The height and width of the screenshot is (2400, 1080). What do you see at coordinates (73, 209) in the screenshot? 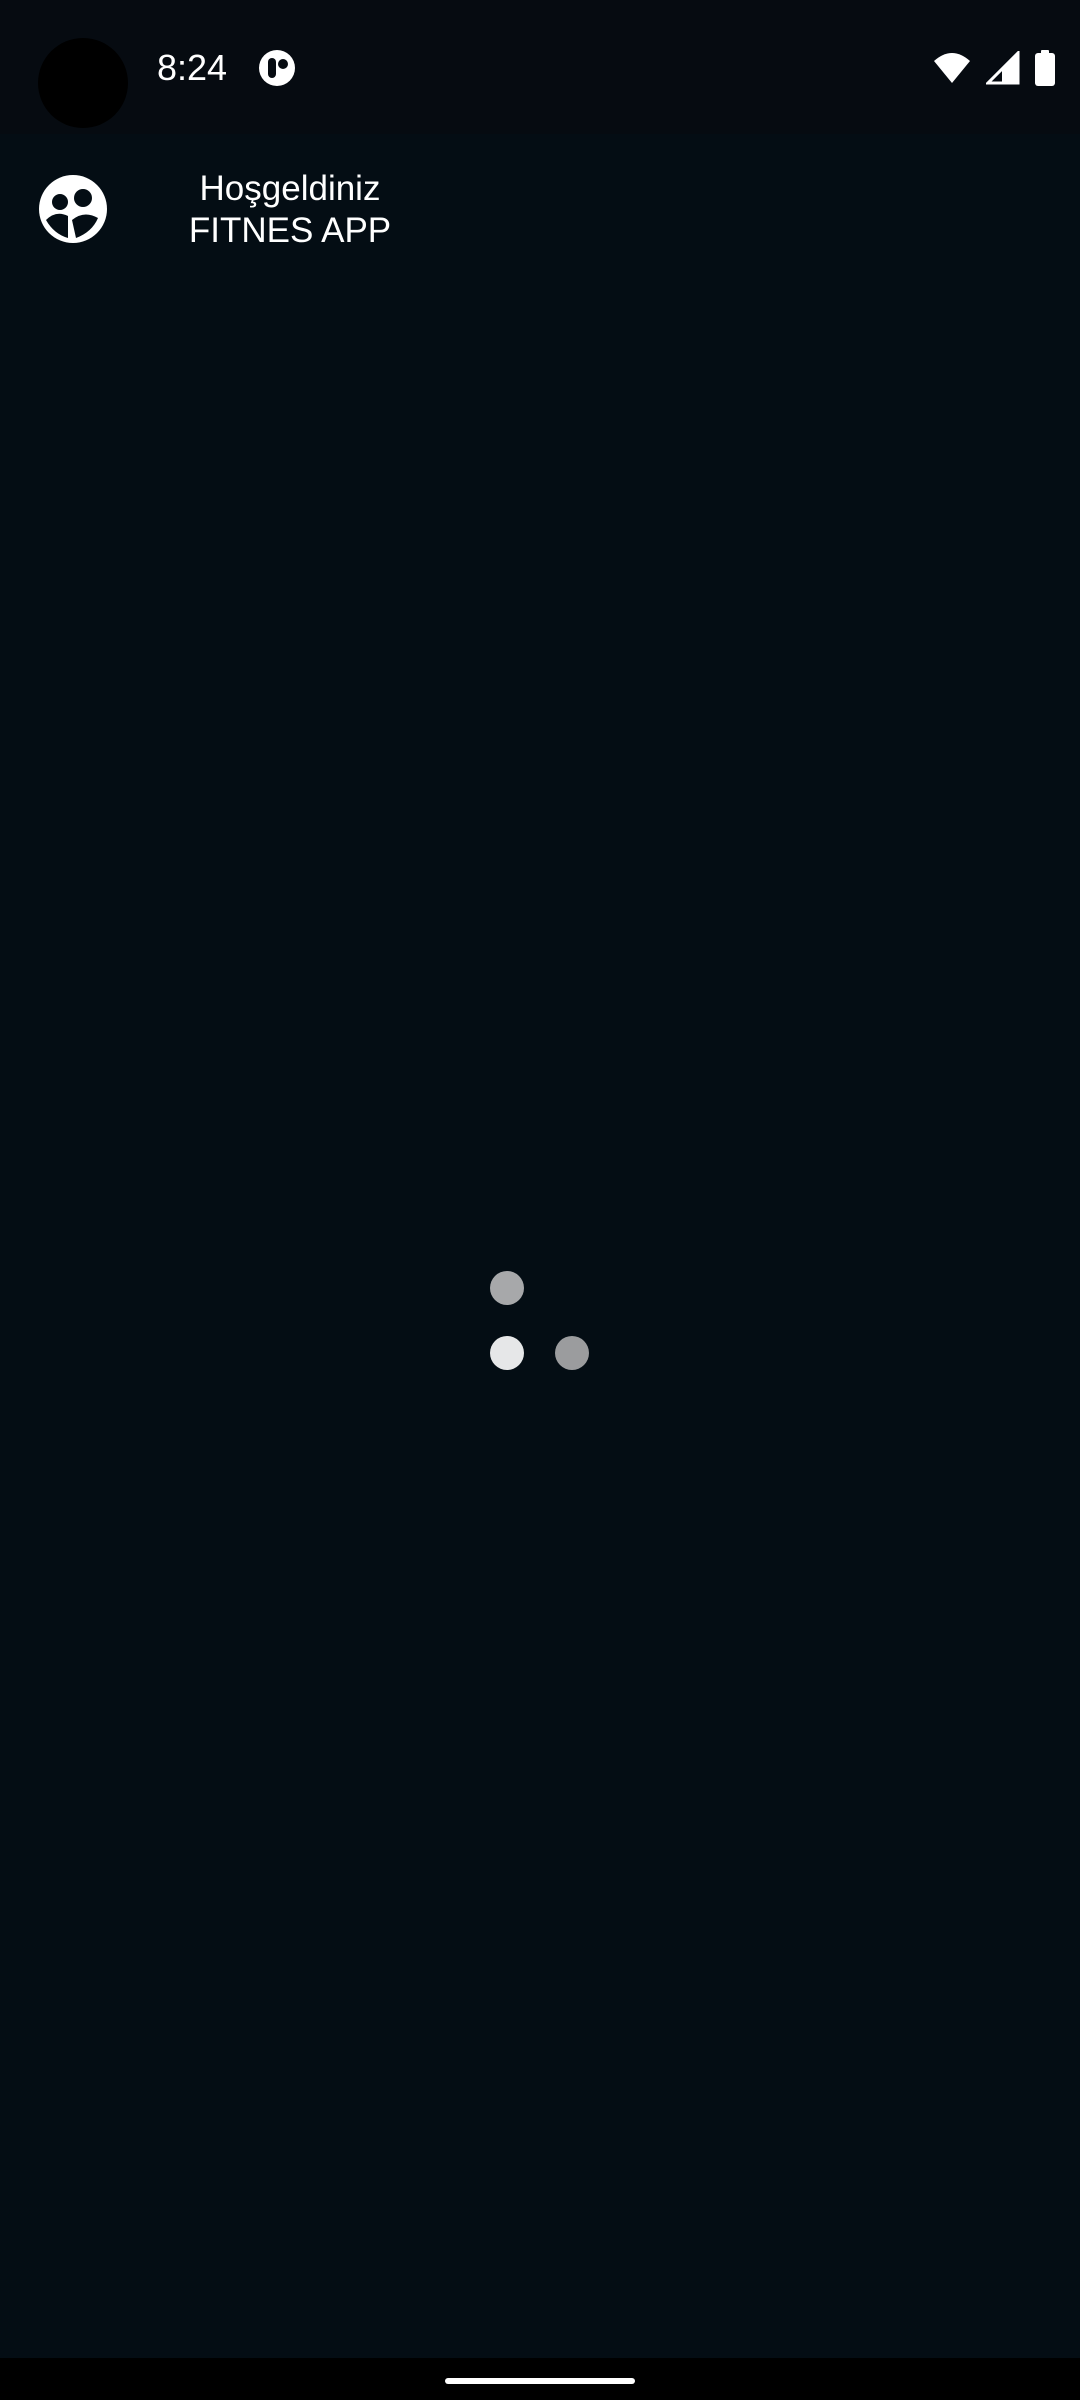
I see `account-circle-icon` at bounding box center [73, 209].